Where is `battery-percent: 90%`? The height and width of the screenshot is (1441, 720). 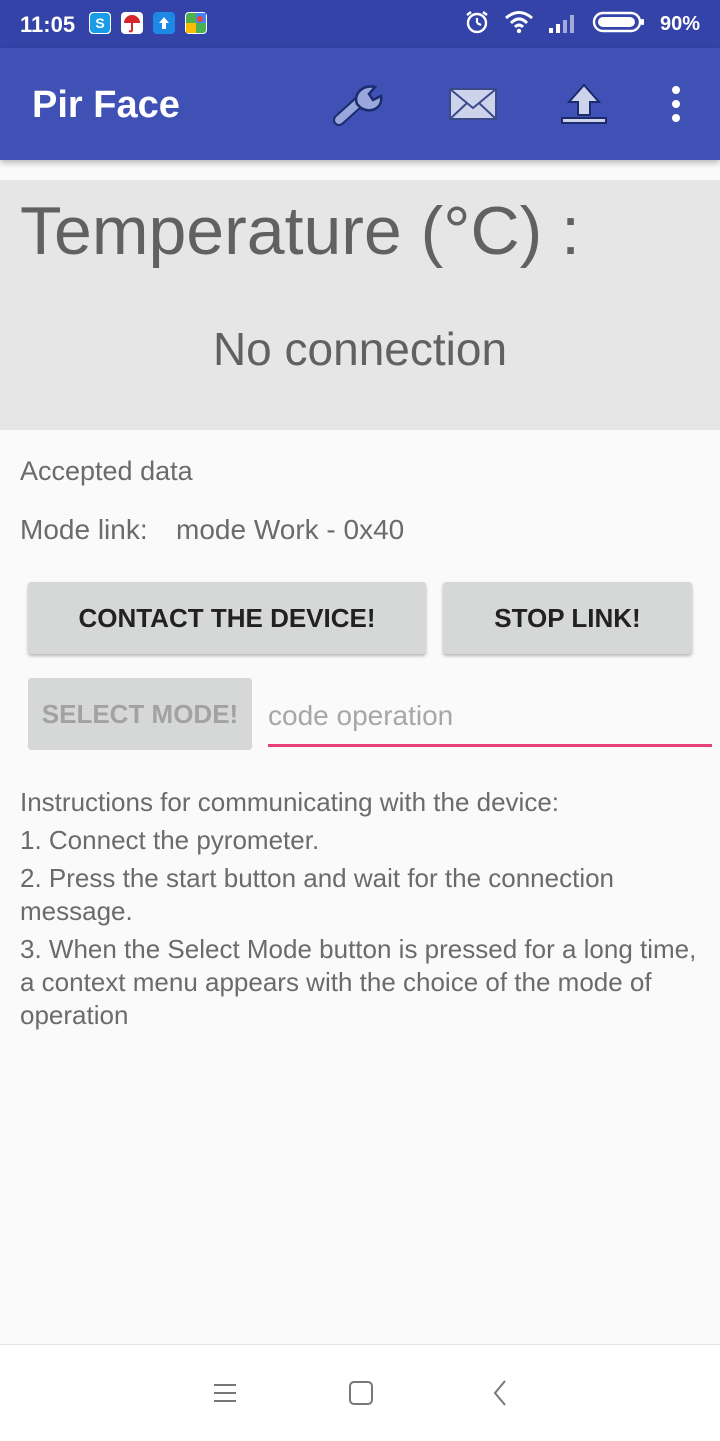
battery-percent: 90% is located at coordinates (679, 23).